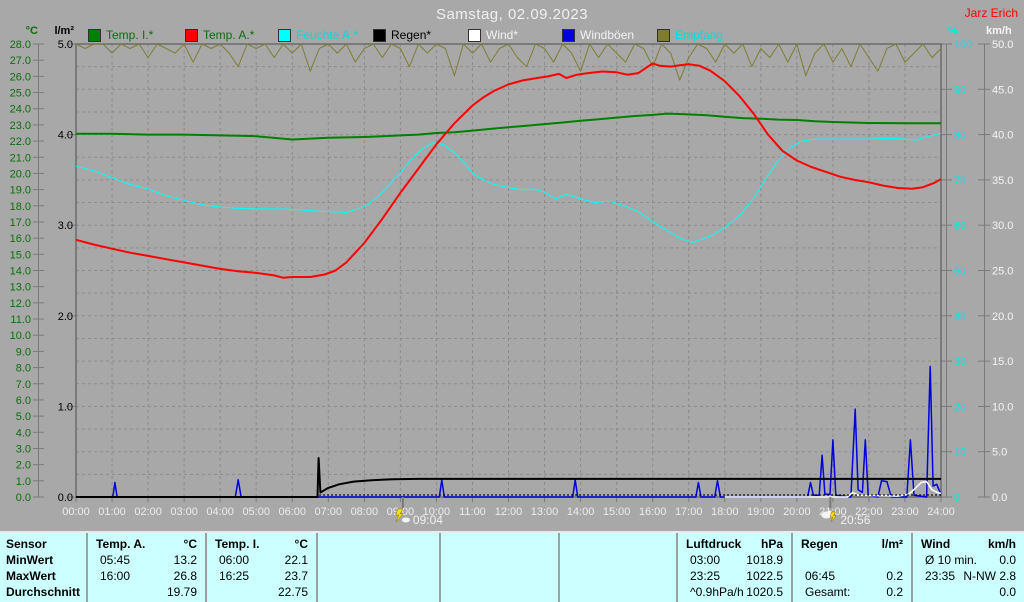  Describe the element at coordinates (237, 544) in the screenshot. I see `table-col-header: Temp. I.` at that location.